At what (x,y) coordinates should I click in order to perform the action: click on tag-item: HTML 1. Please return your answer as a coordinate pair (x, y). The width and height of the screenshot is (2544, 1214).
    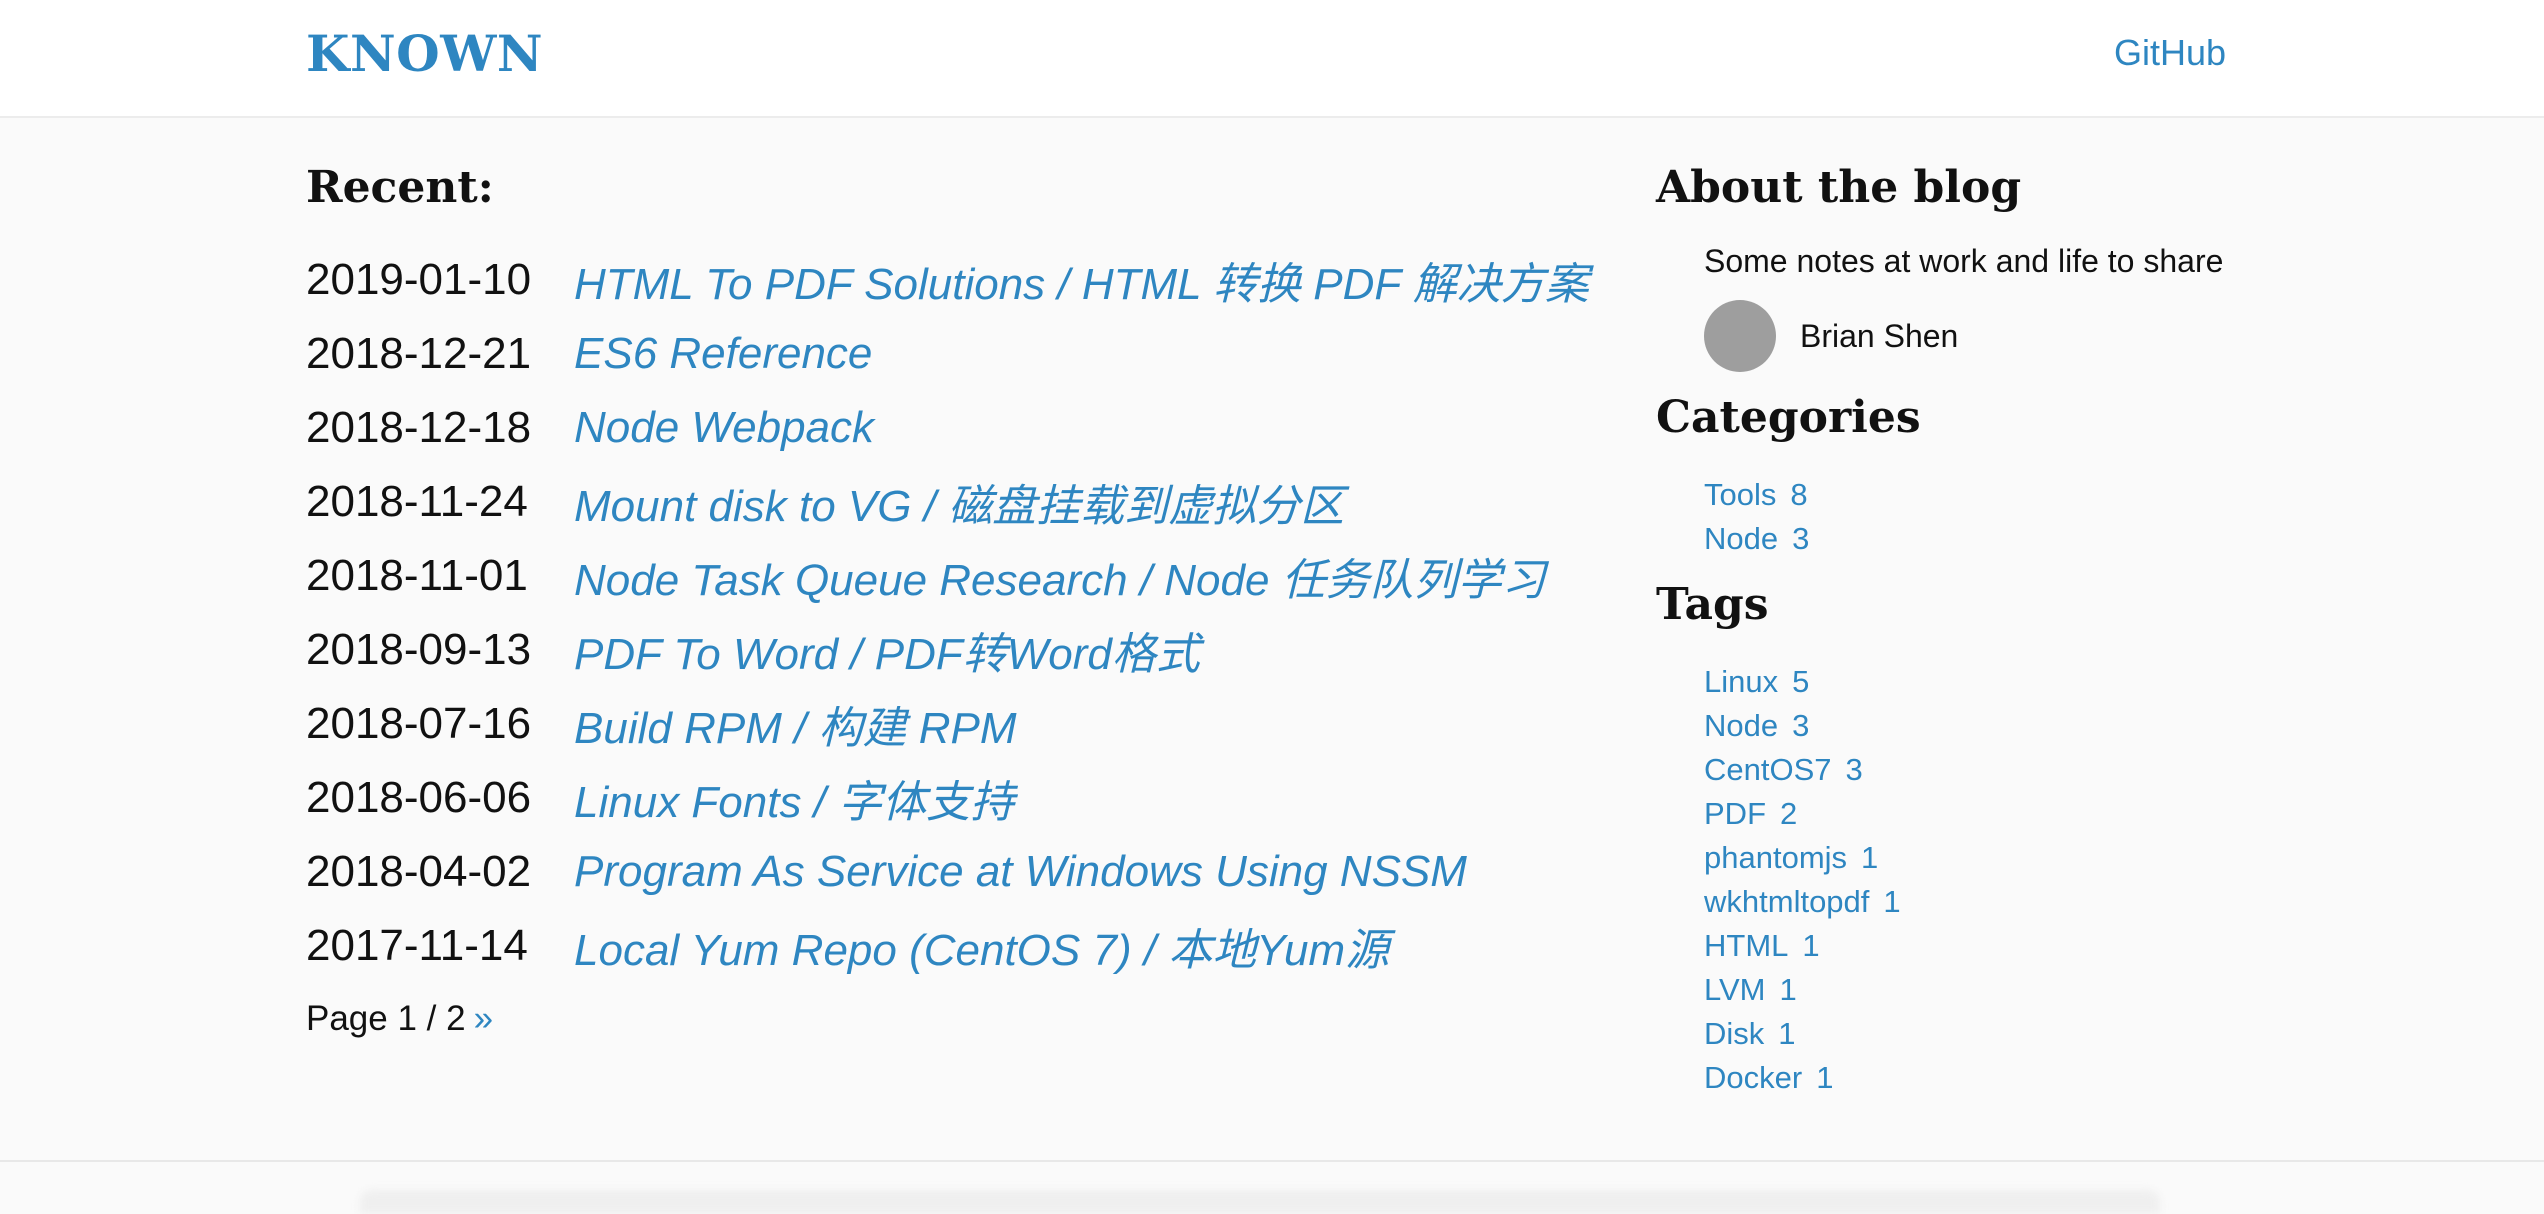
    Looking at the image, I should click on (1990, 946).